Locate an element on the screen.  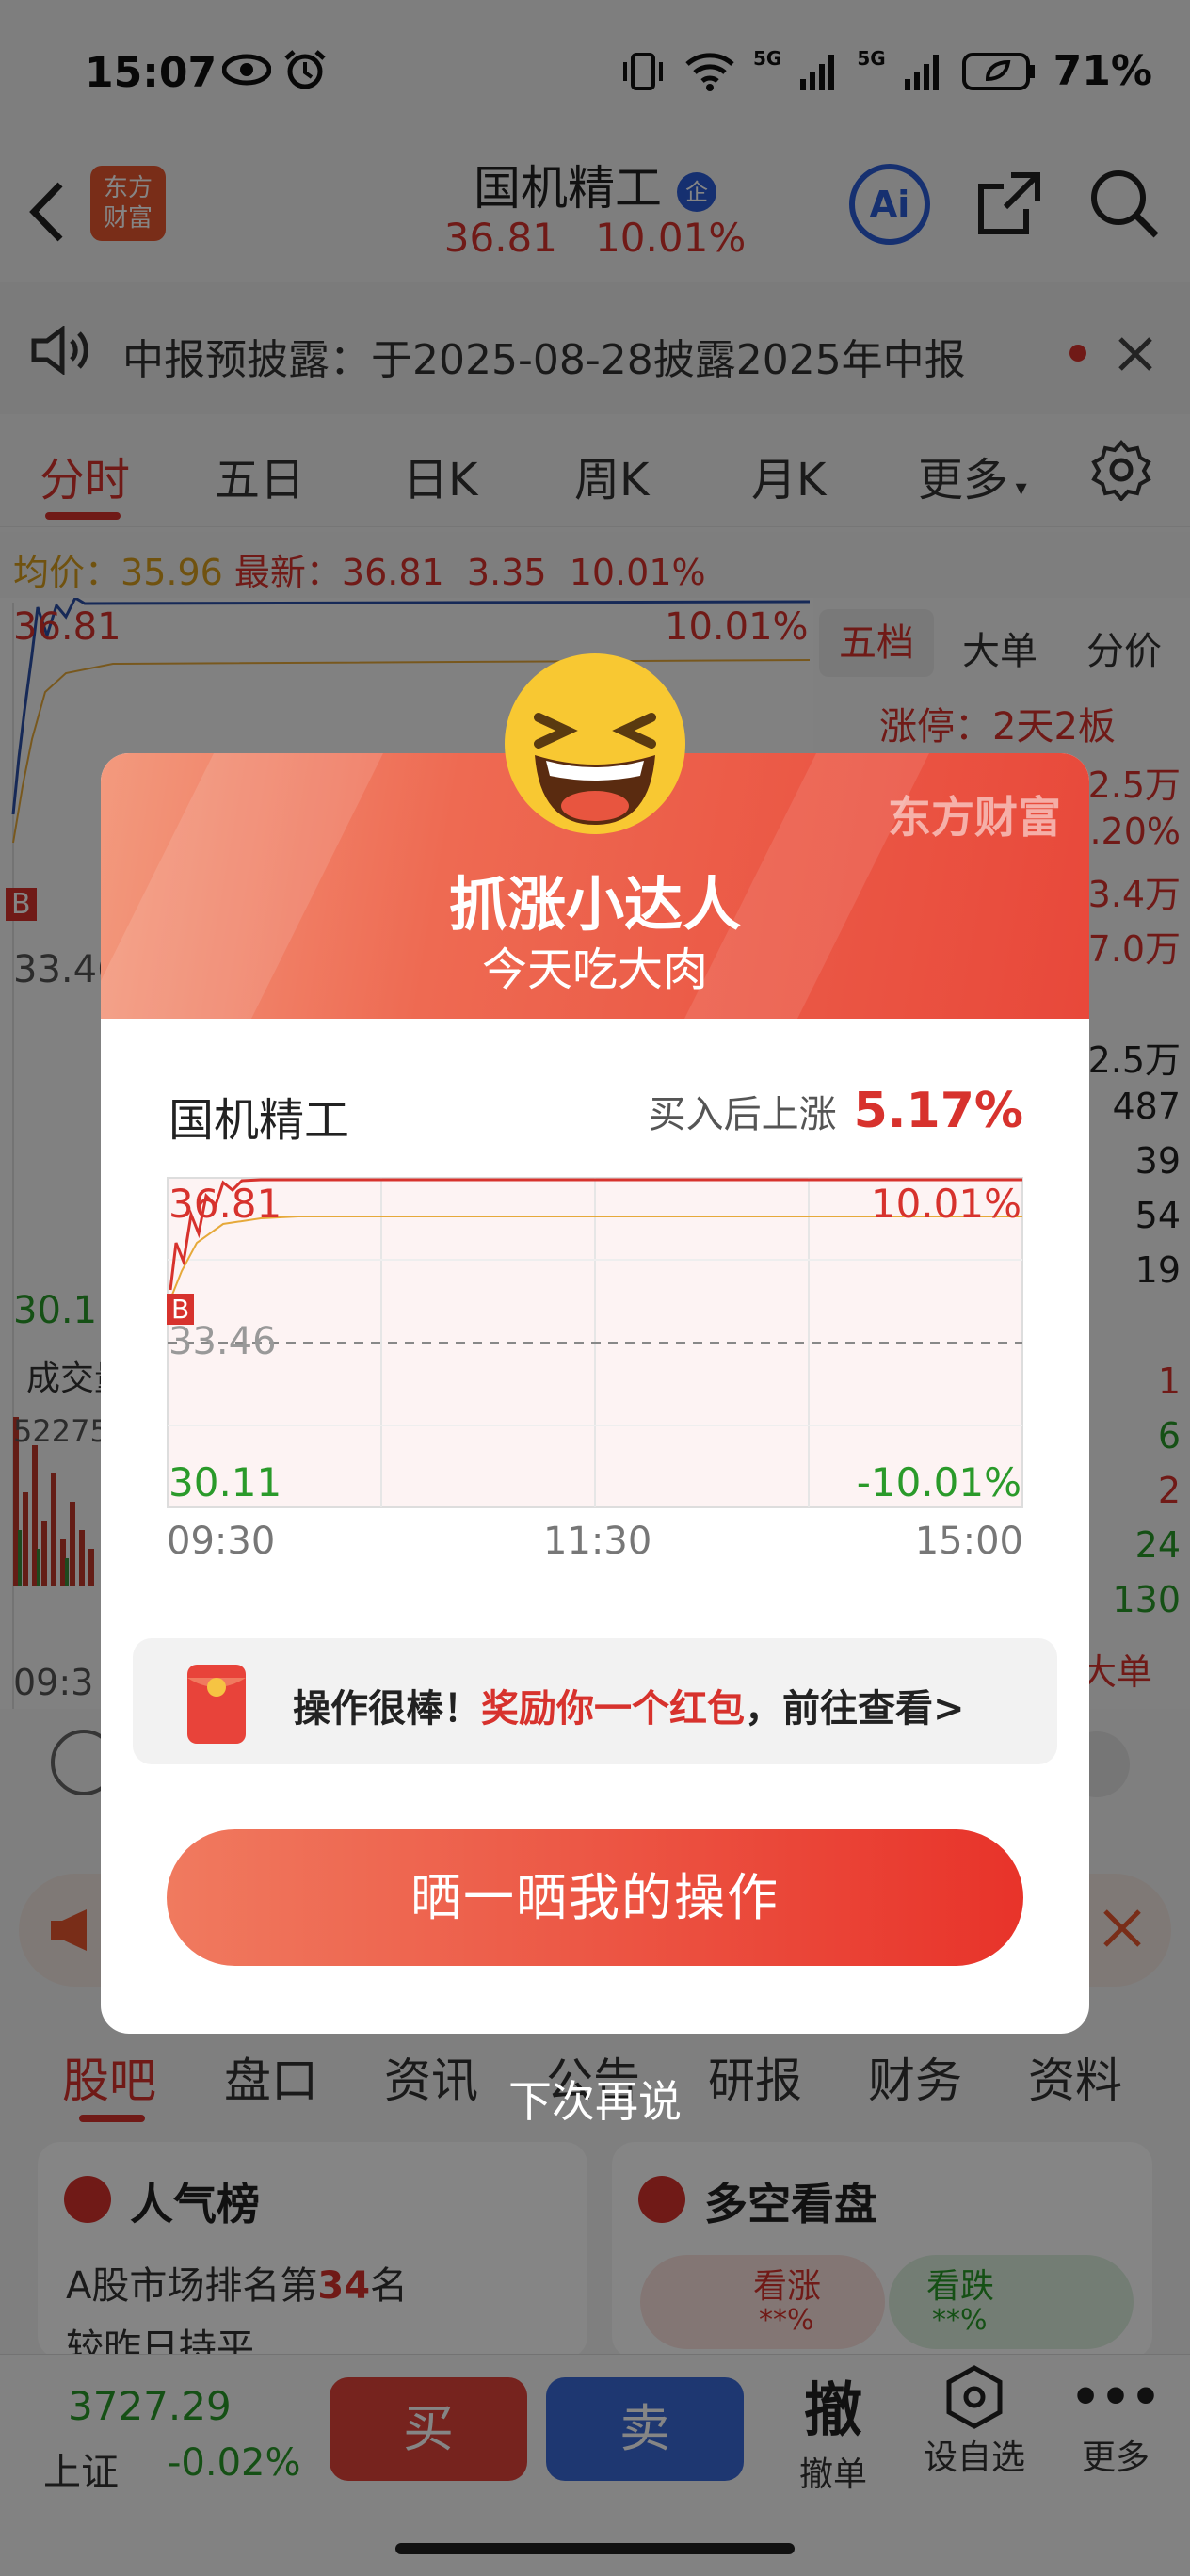
laughing-emoji-icon is located at coordinates (595, 744).